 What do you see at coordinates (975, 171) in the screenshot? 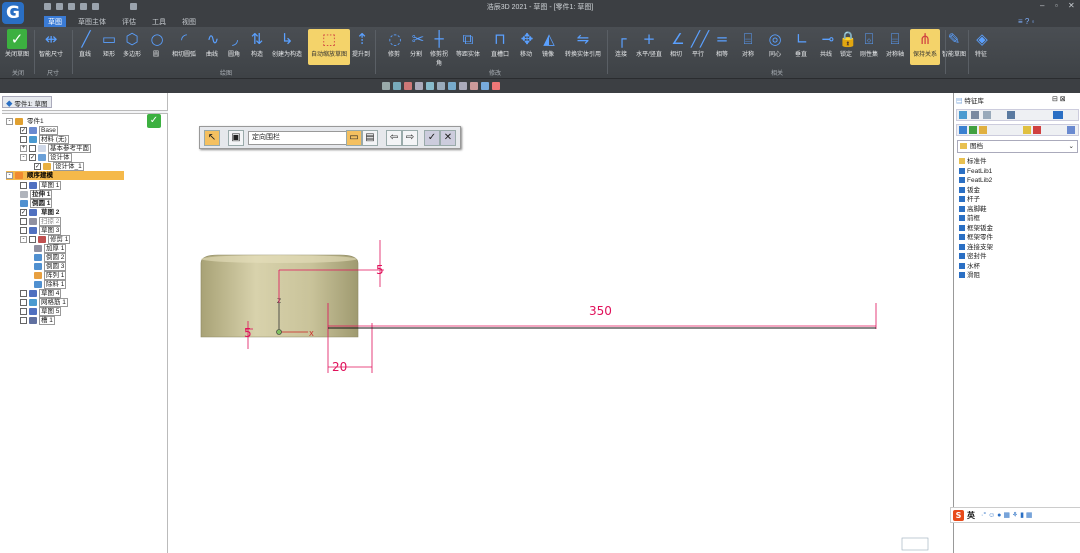
I see `library-item: FeatLib1` at bounding box center [975, 171].